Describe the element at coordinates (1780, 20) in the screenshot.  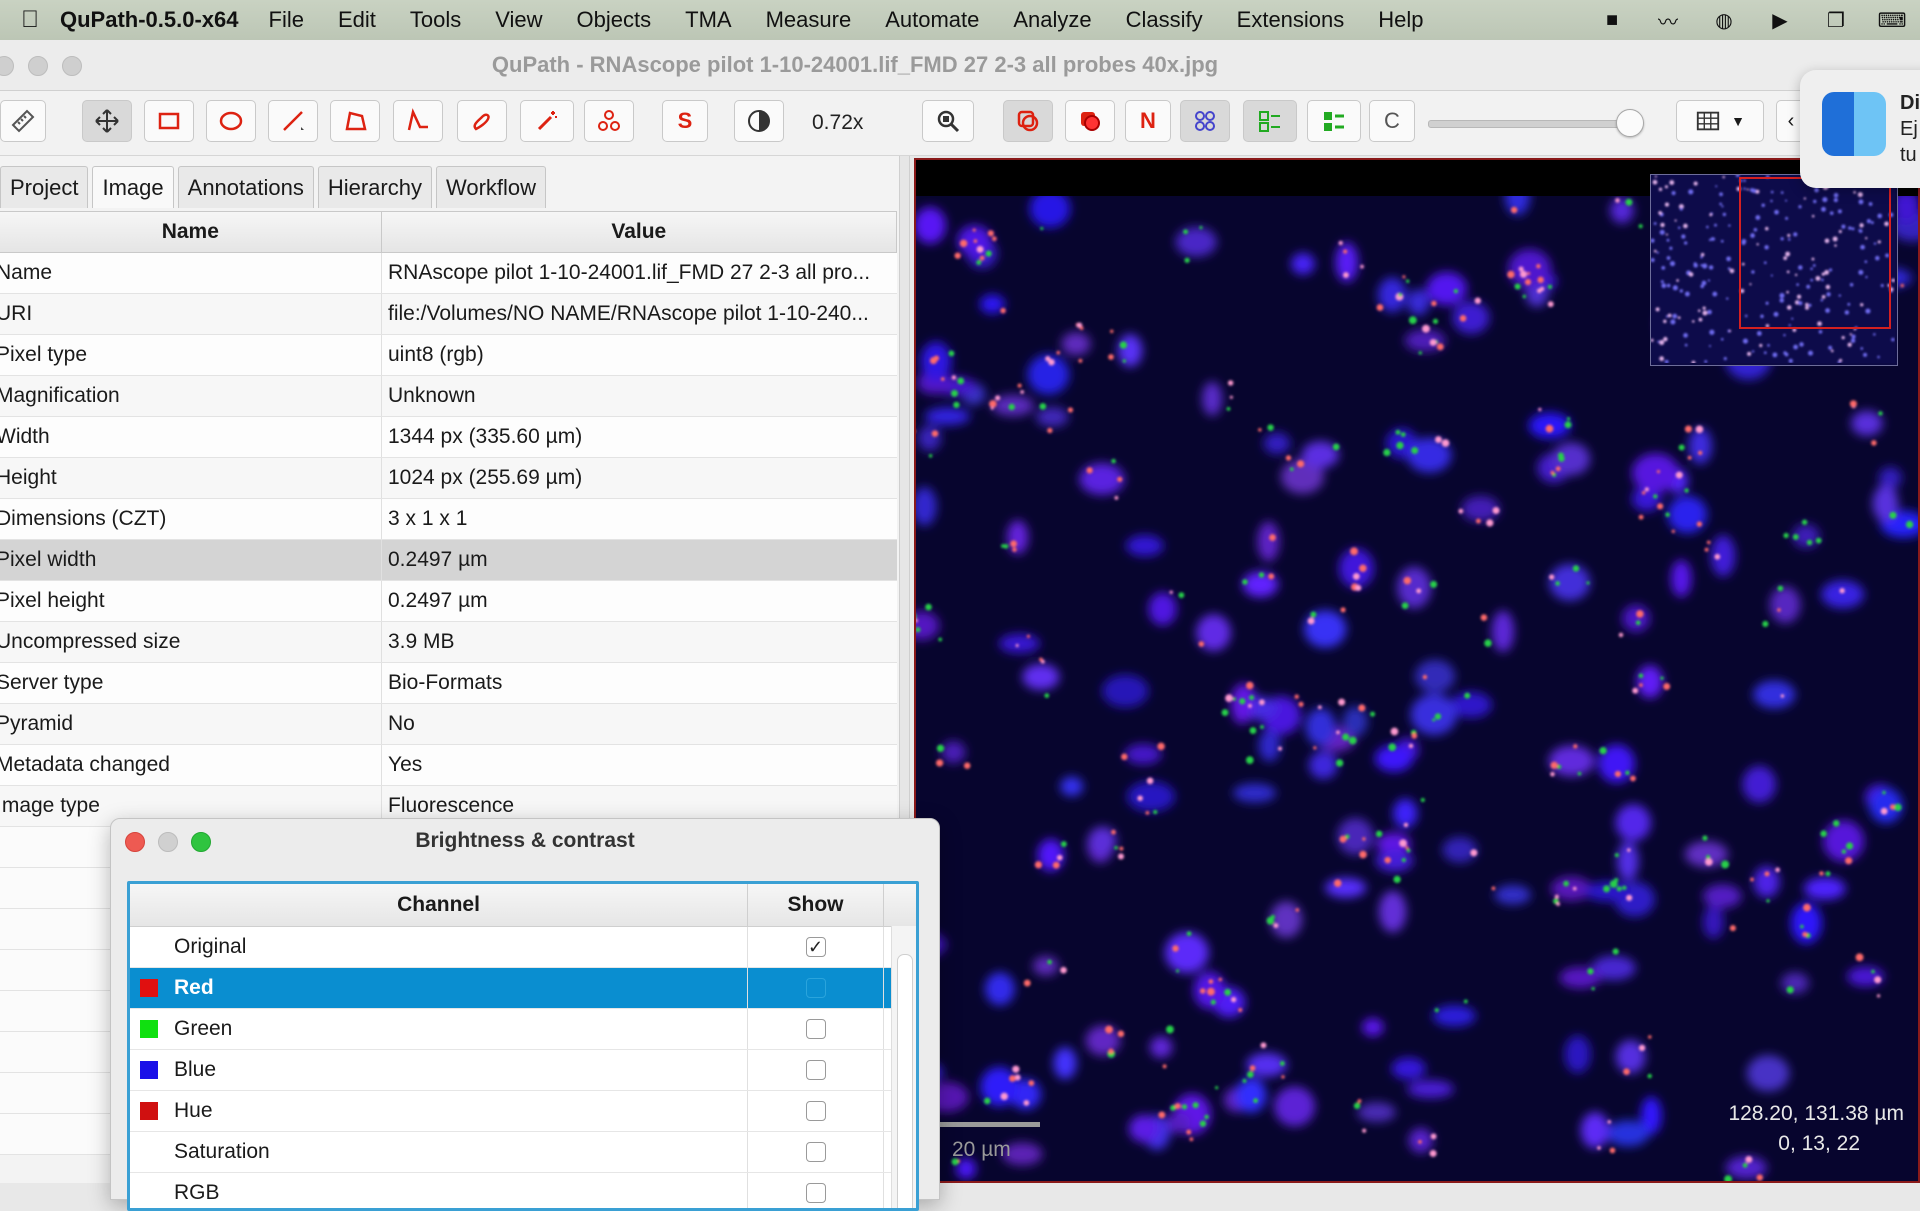
I see `play-icon: ▶` at that location.